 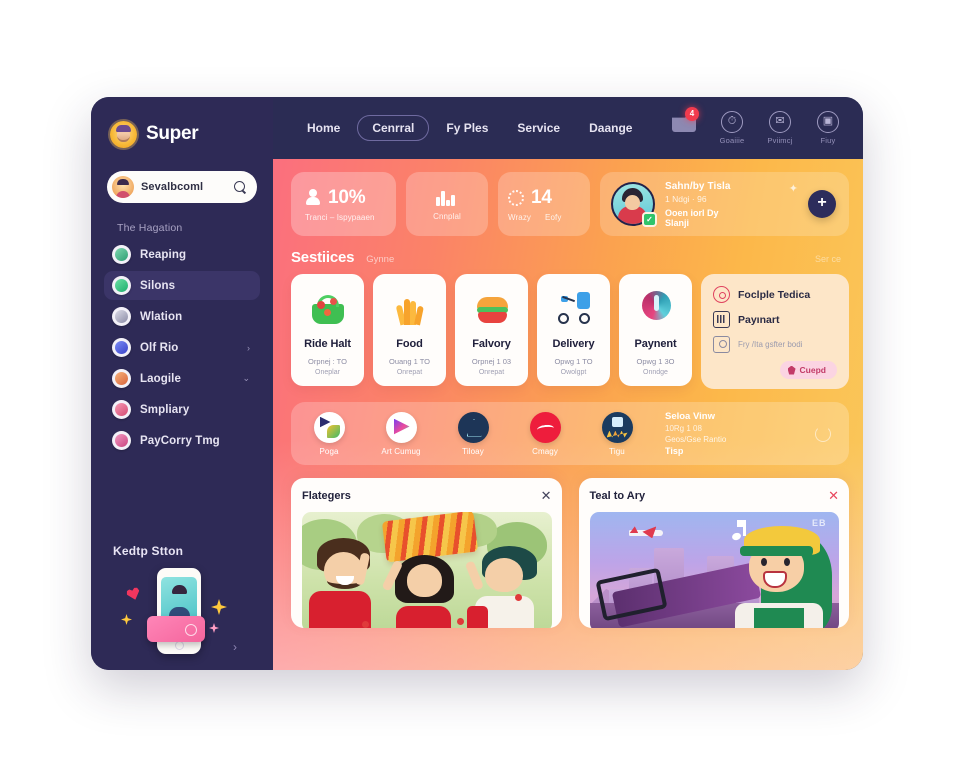 What do you see at coordinates (713, 553) in the screenshot?
I see `bottom-card-teal-to-ary: Teal to Ary ✕ EB` at bounding box center [713, 553].